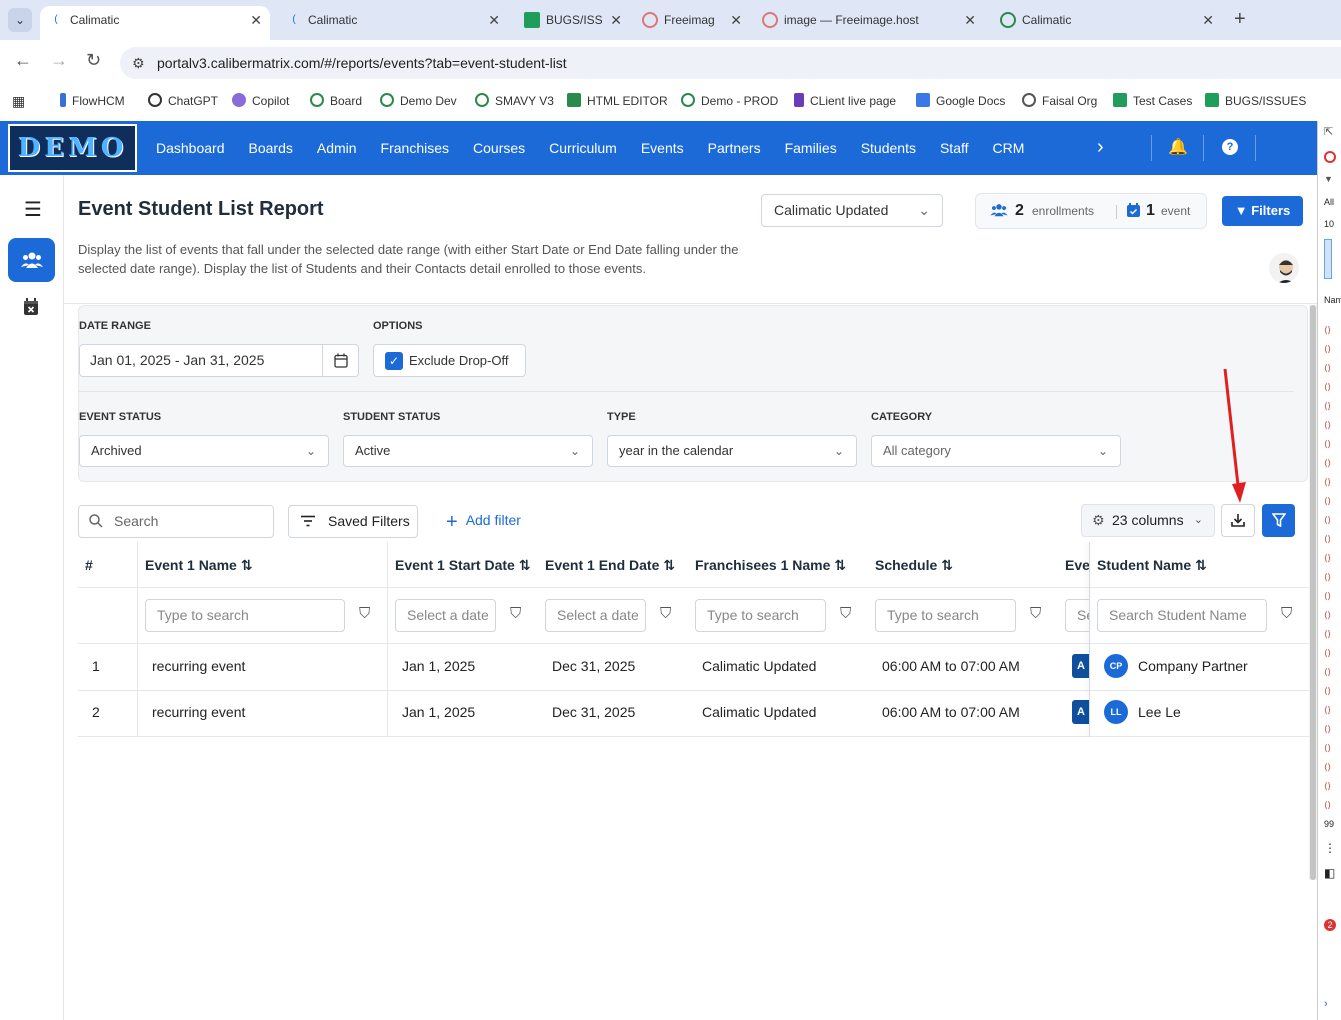 The image size is (1341, 1020). Describe the element at coordinates (1262, 211) in the screenshot. I see `filters-button: ▼ Filters` at that location.